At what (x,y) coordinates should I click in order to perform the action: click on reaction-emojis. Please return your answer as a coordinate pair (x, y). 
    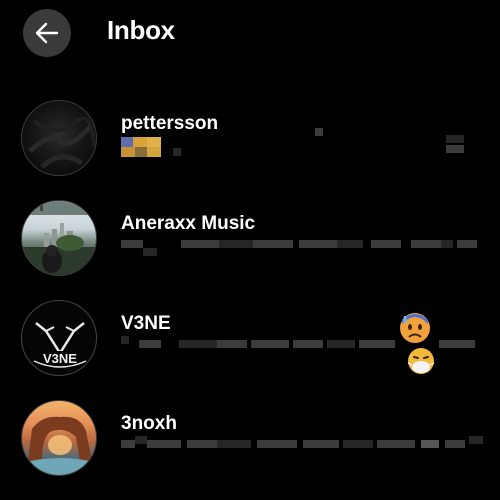
    Looking at the image, I should click on (418, 345).